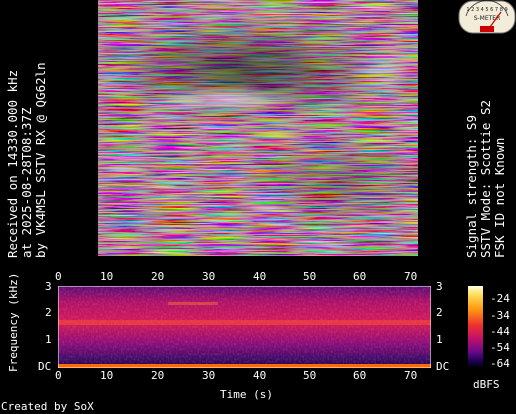 The image size is (516, 414). Describe the element at coordinates (499, 197) in the screenshot. I see `fsk-id: FSK ID not Known` at that location.